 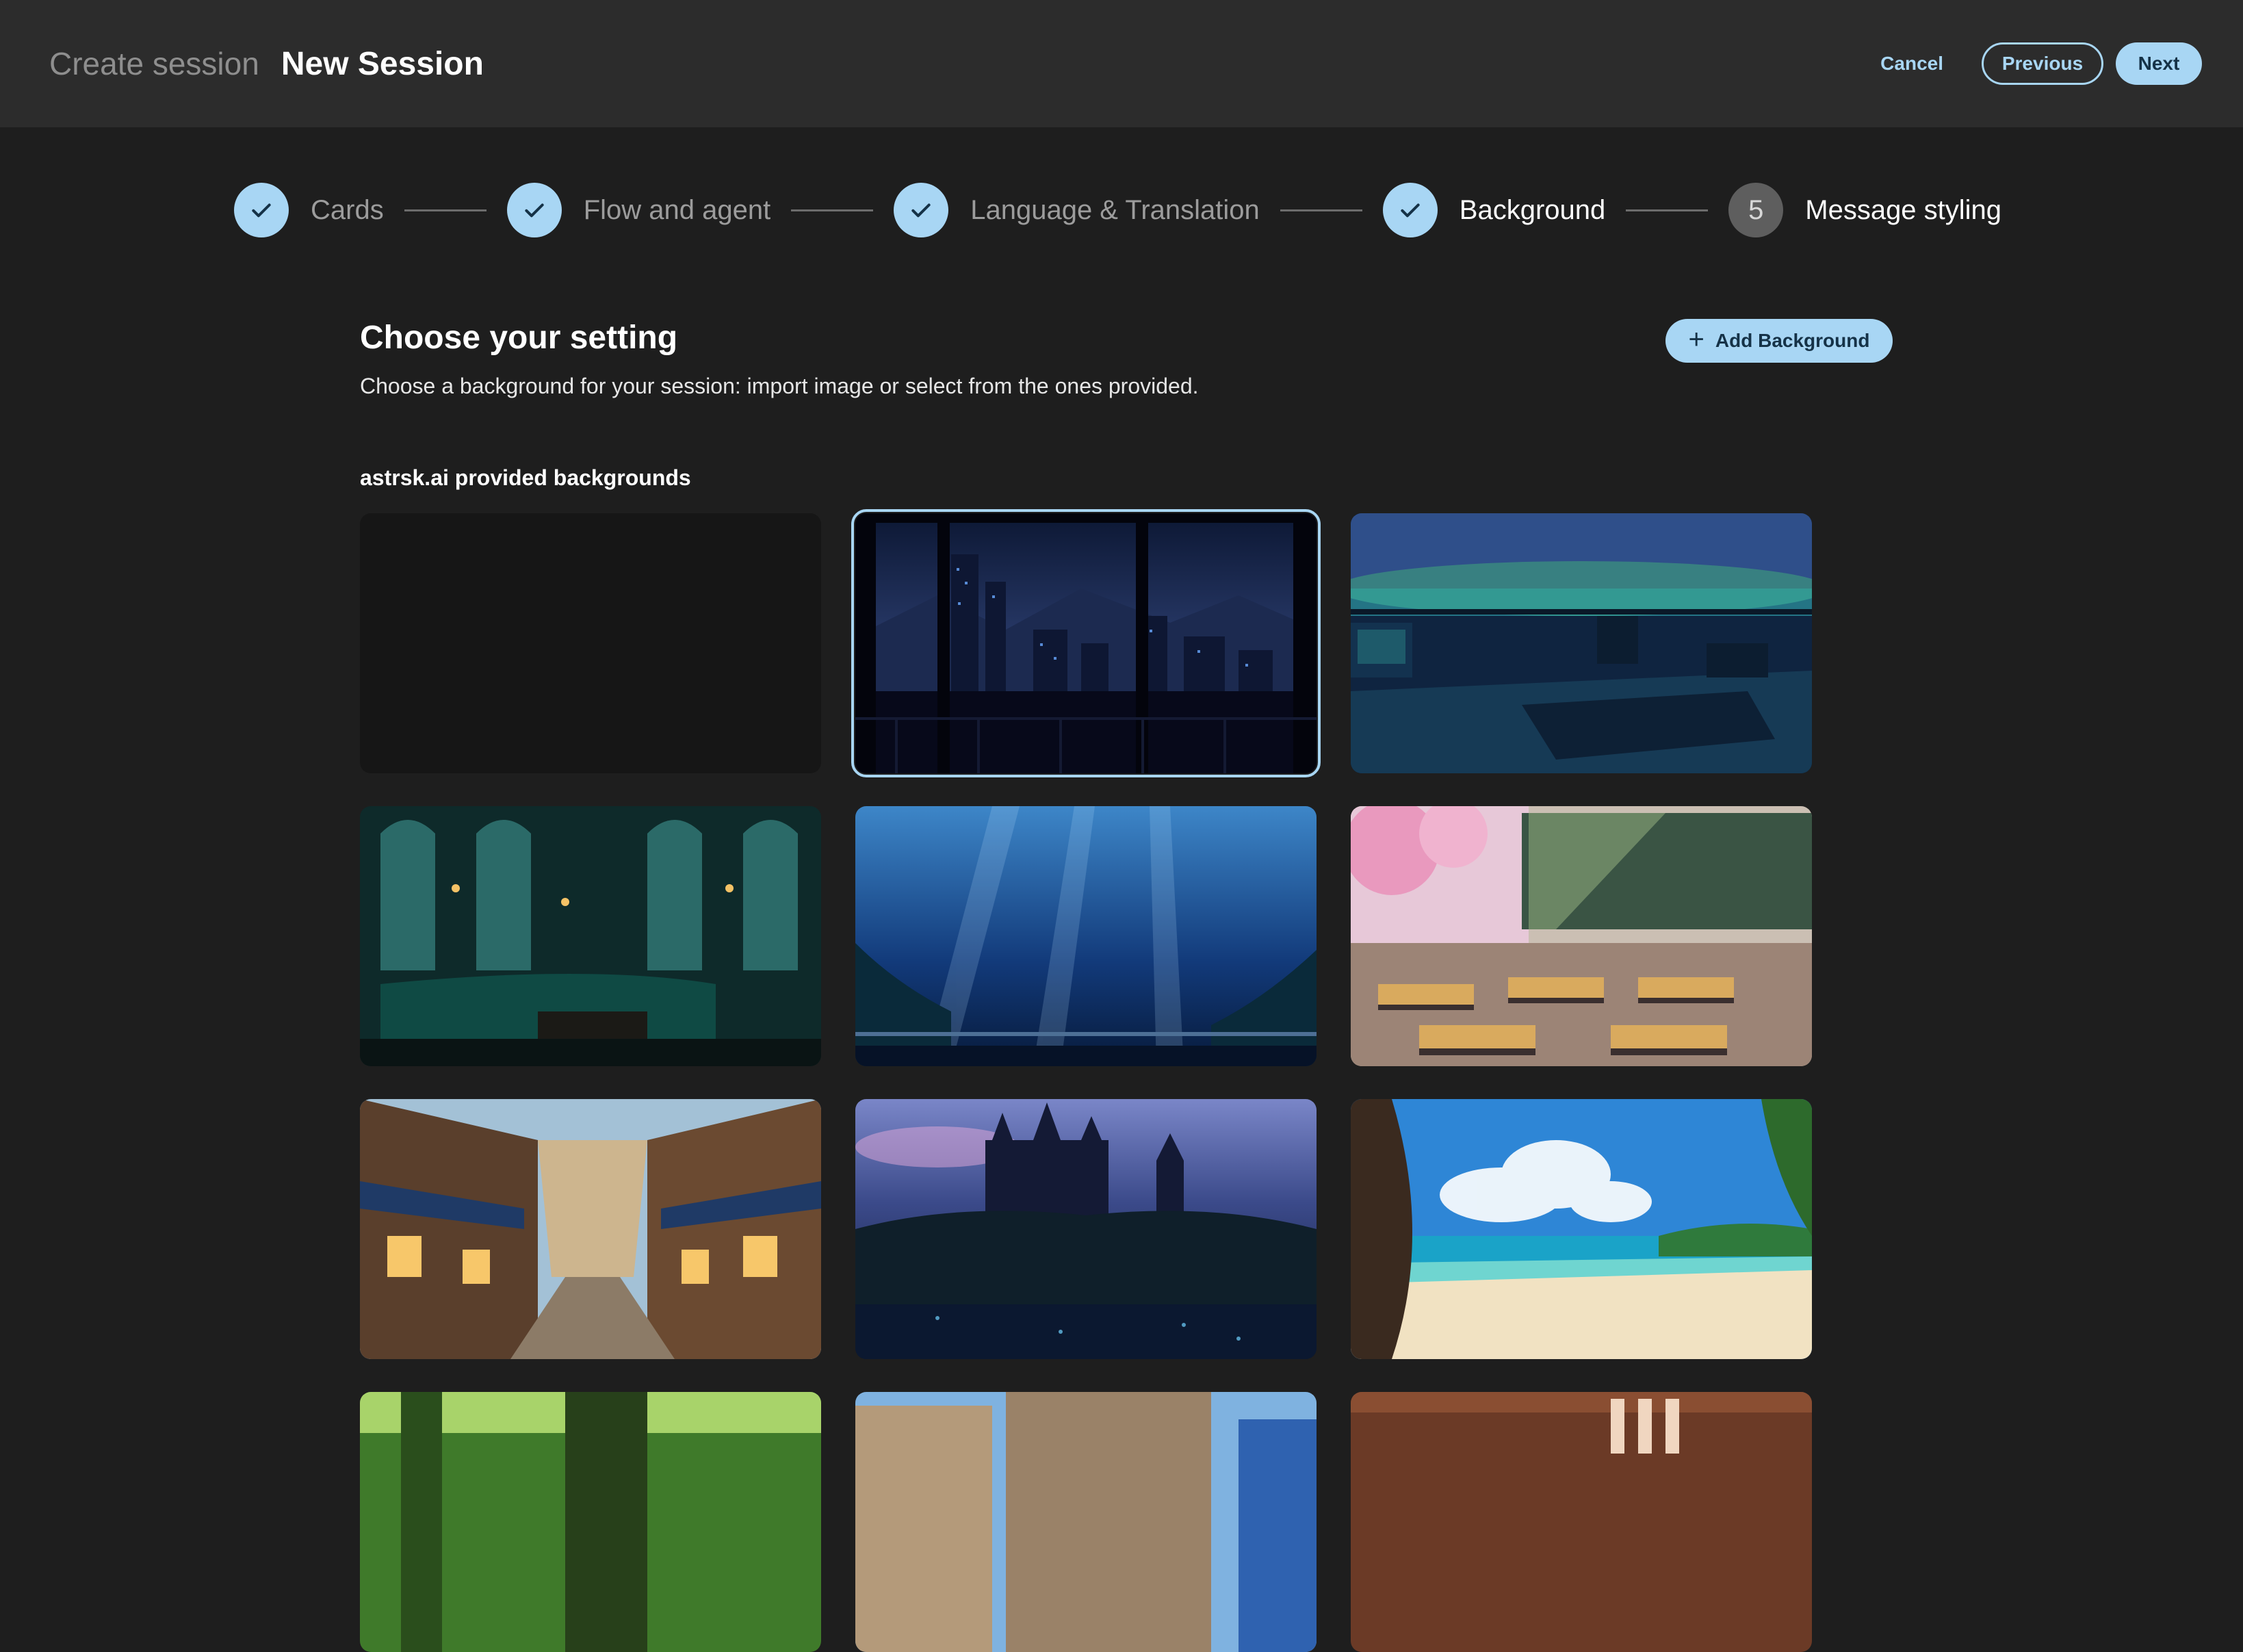 I want to click on provided-backgrounds-label: astrsk.ai provided backgrounds, so click(x=526, y=477).